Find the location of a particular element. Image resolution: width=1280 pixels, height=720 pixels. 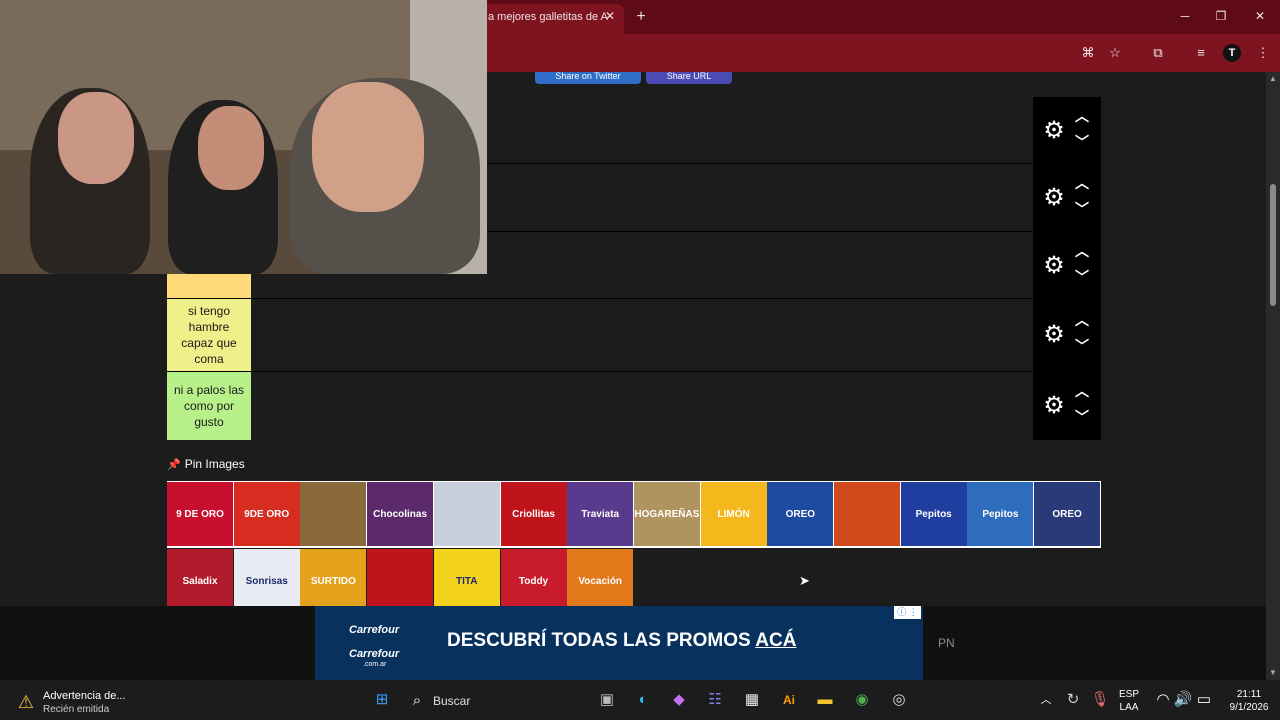

edge-icon: ◐ is located at coordinates (643, 700).